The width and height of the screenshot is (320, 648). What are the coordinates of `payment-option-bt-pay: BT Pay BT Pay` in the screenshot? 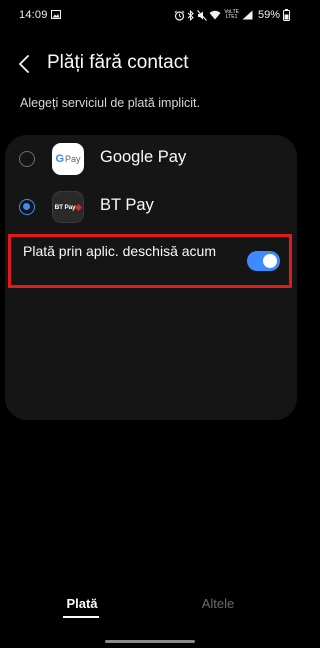 It's located at (151, 207).